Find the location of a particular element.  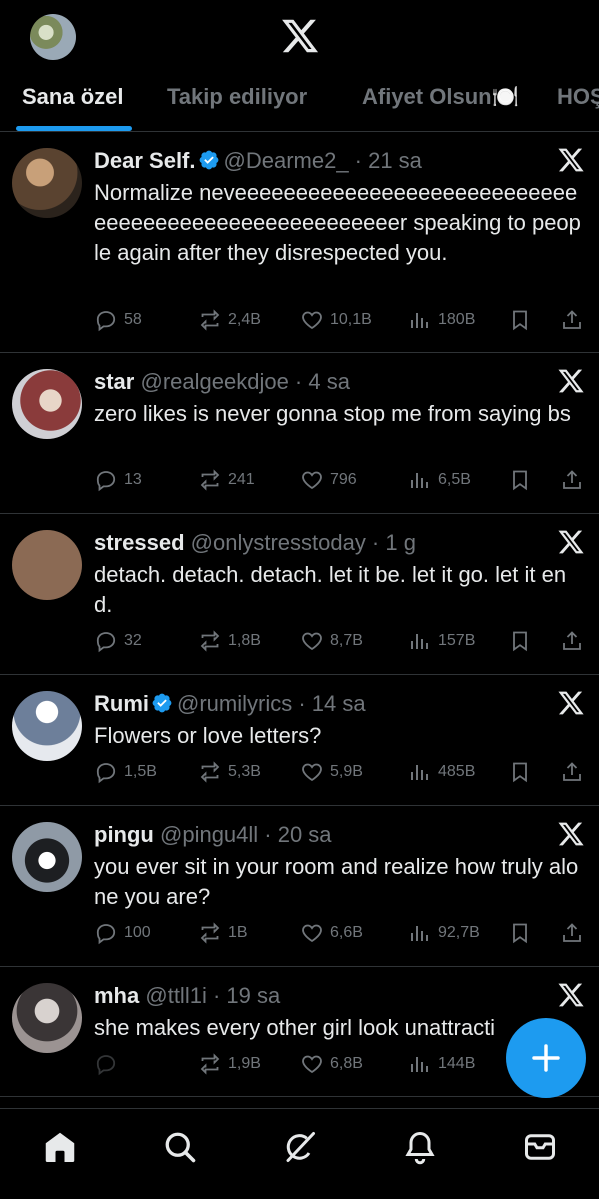

views-button: 144B is located at coordinates (441, 1064).